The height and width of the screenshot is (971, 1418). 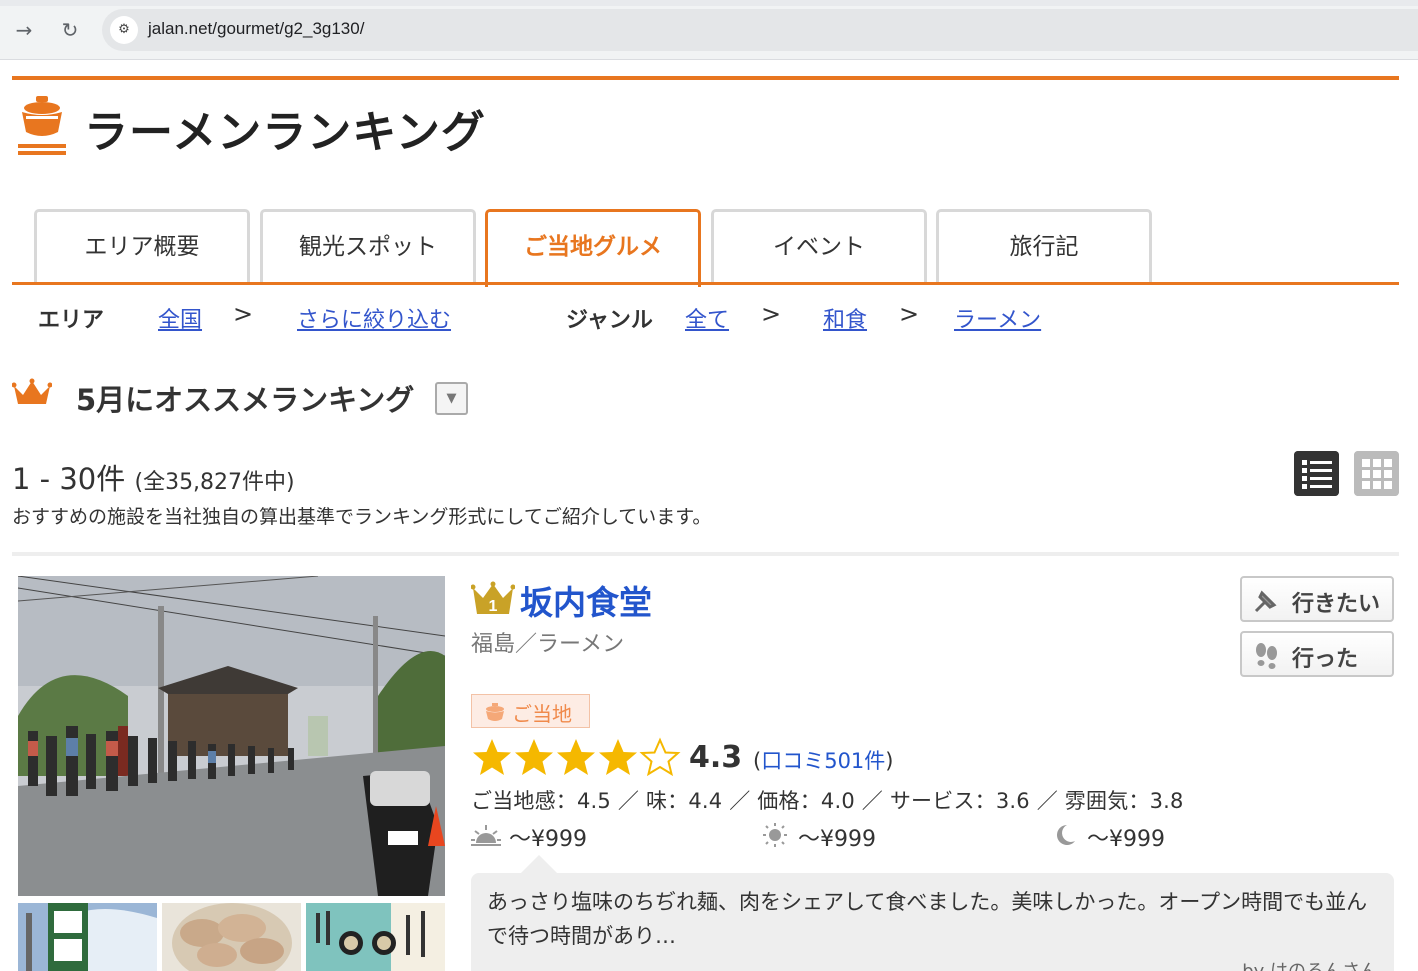 What do you see at coordinates (548, 839) in the screenshot?
I see `price-morning-value: ～¥999` at bounding box center [548, 839].